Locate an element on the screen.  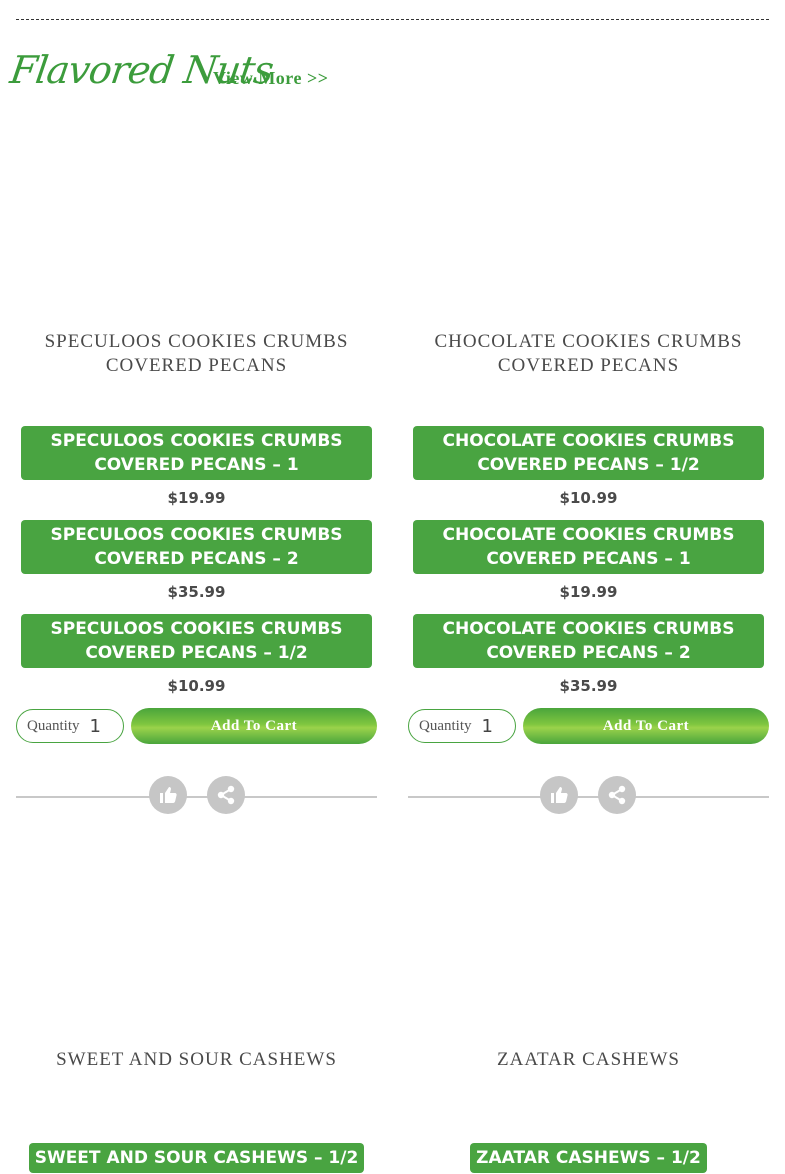
product-name-line: CHOCOLATE COOKIES CRUMBS is located at coordinates (588, 341).